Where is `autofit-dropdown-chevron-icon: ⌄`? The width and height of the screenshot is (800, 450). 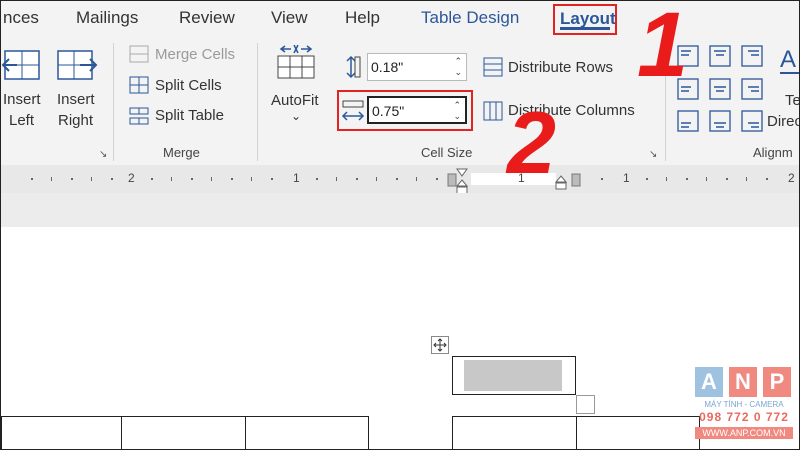 autofit-dropdown-chevron-icon: ⌄ is located at coordinates (296, 116).